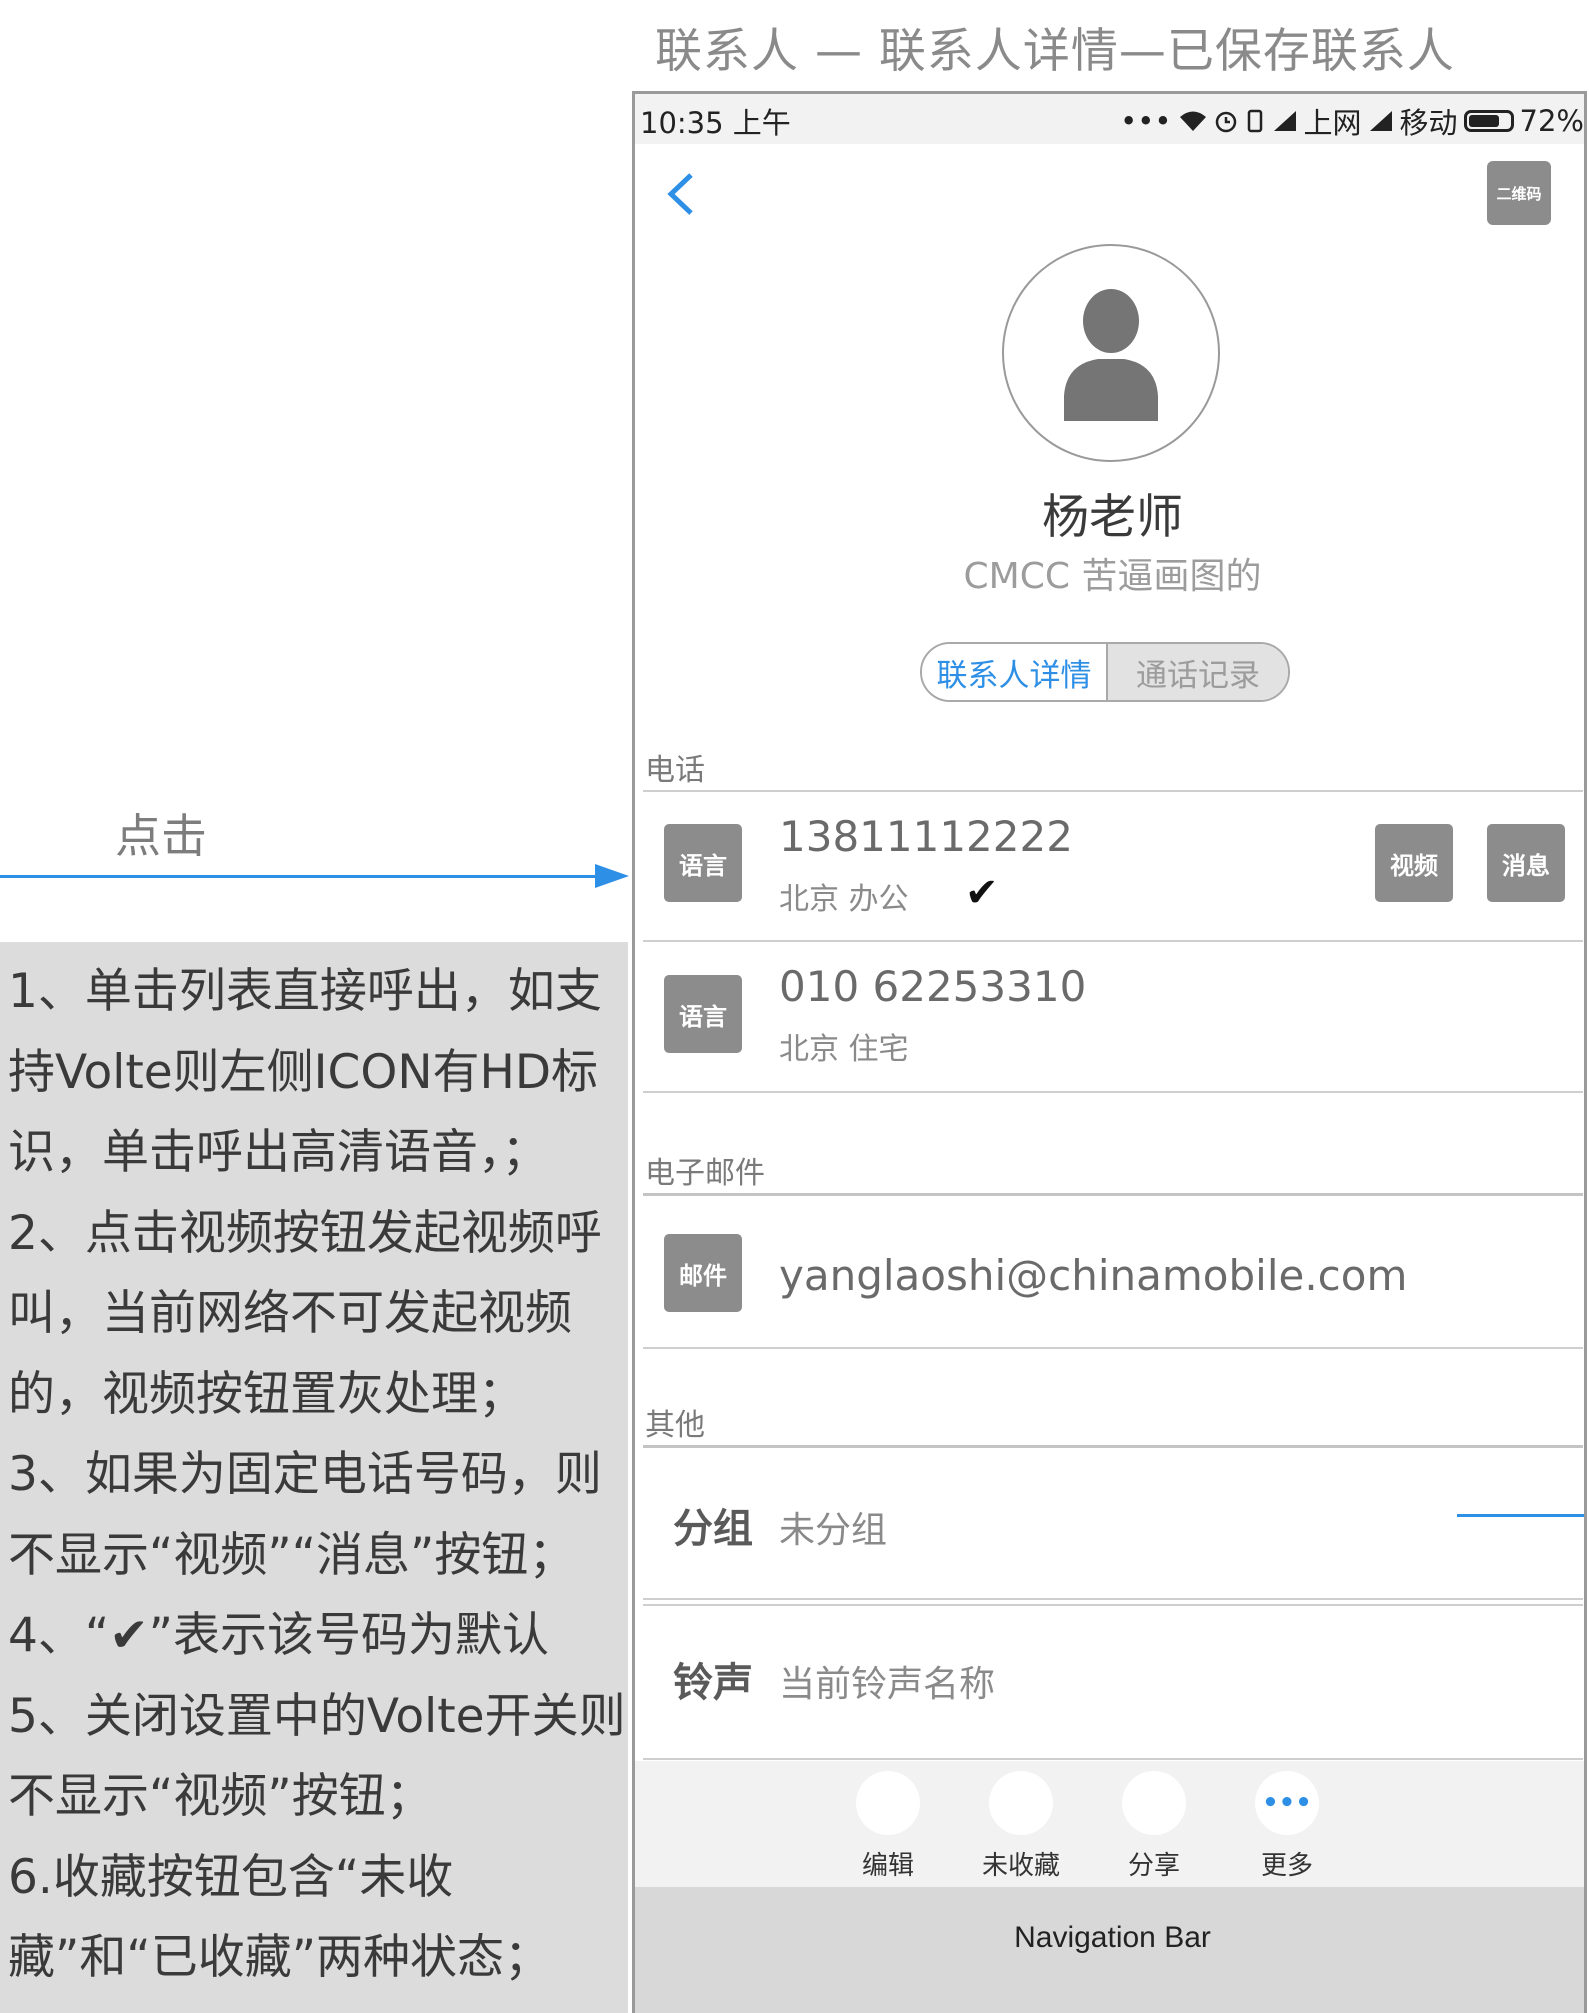 The width and height of the screenshot is (1589, 2013). Describe the element at coordinates (715, 123) in the screenshot. I see `status-time: 10:35 上午` at that location.